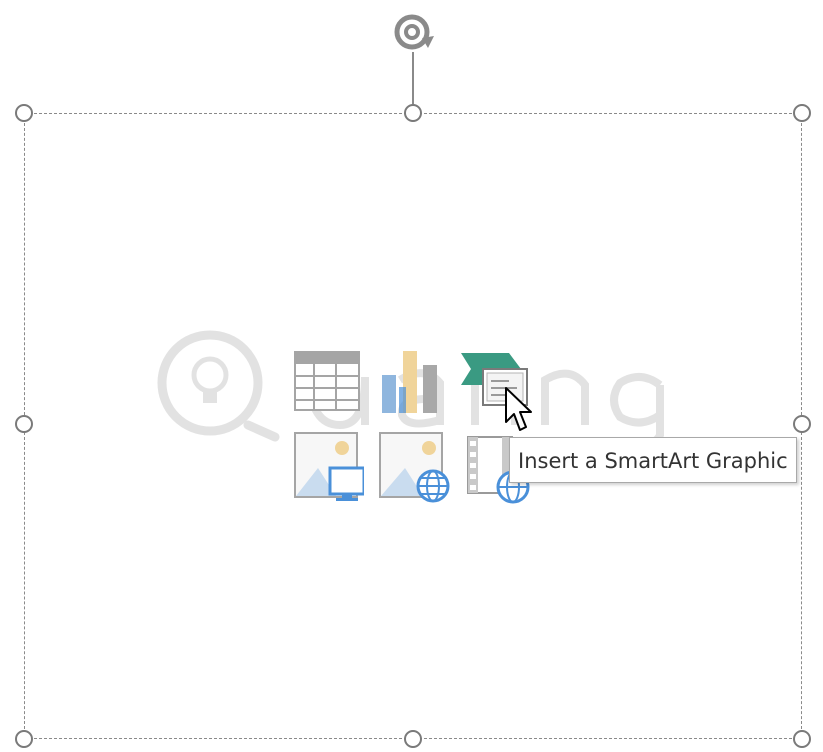 Image resolution: width=823 pixels, height=752 pixels. What do you see at coordinates (519, 410) in the screenshot?
I see `mouse-pointer-icon` at bounding box center [519, 410].